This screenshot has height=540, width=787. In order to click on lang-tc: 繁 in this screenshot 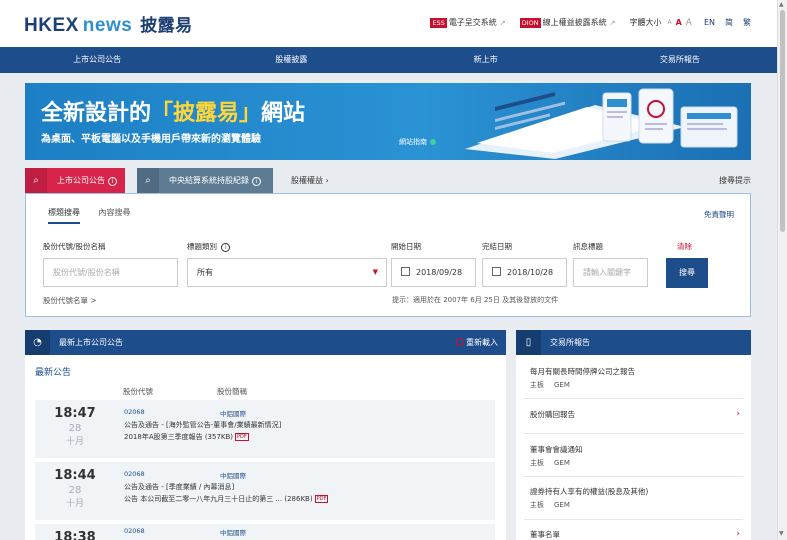, I will do `click(747, 22)`.